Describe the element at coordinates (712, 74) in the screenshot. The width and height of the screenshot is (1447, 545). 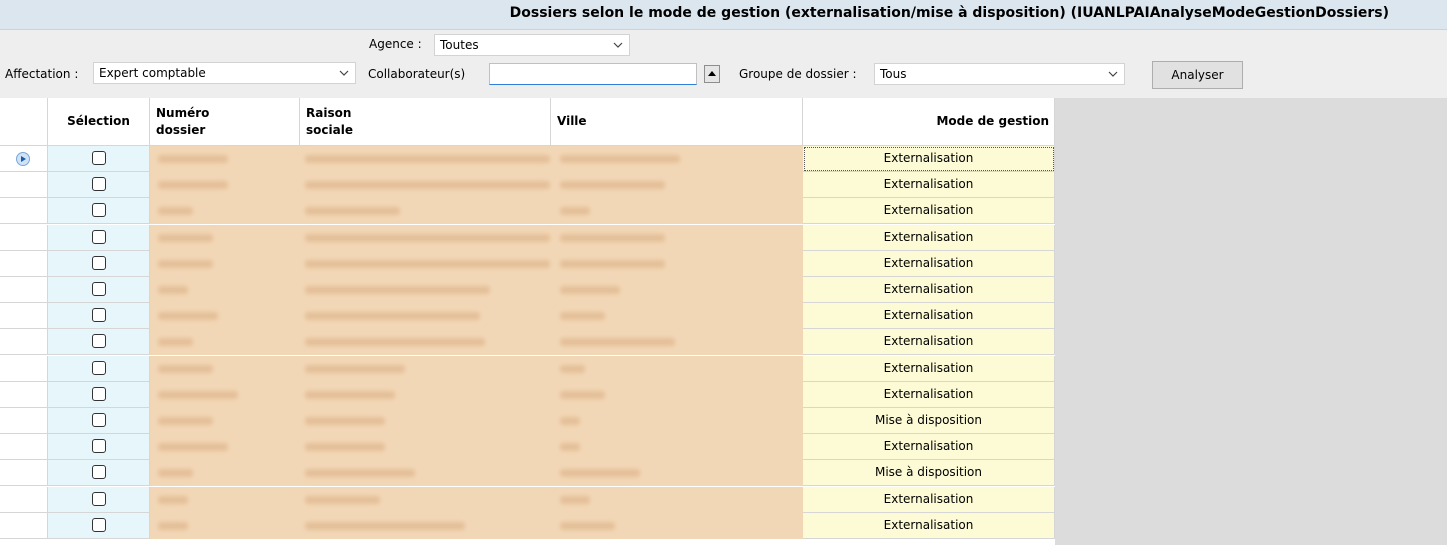
I see `collaborateur-picker-button` at that location.